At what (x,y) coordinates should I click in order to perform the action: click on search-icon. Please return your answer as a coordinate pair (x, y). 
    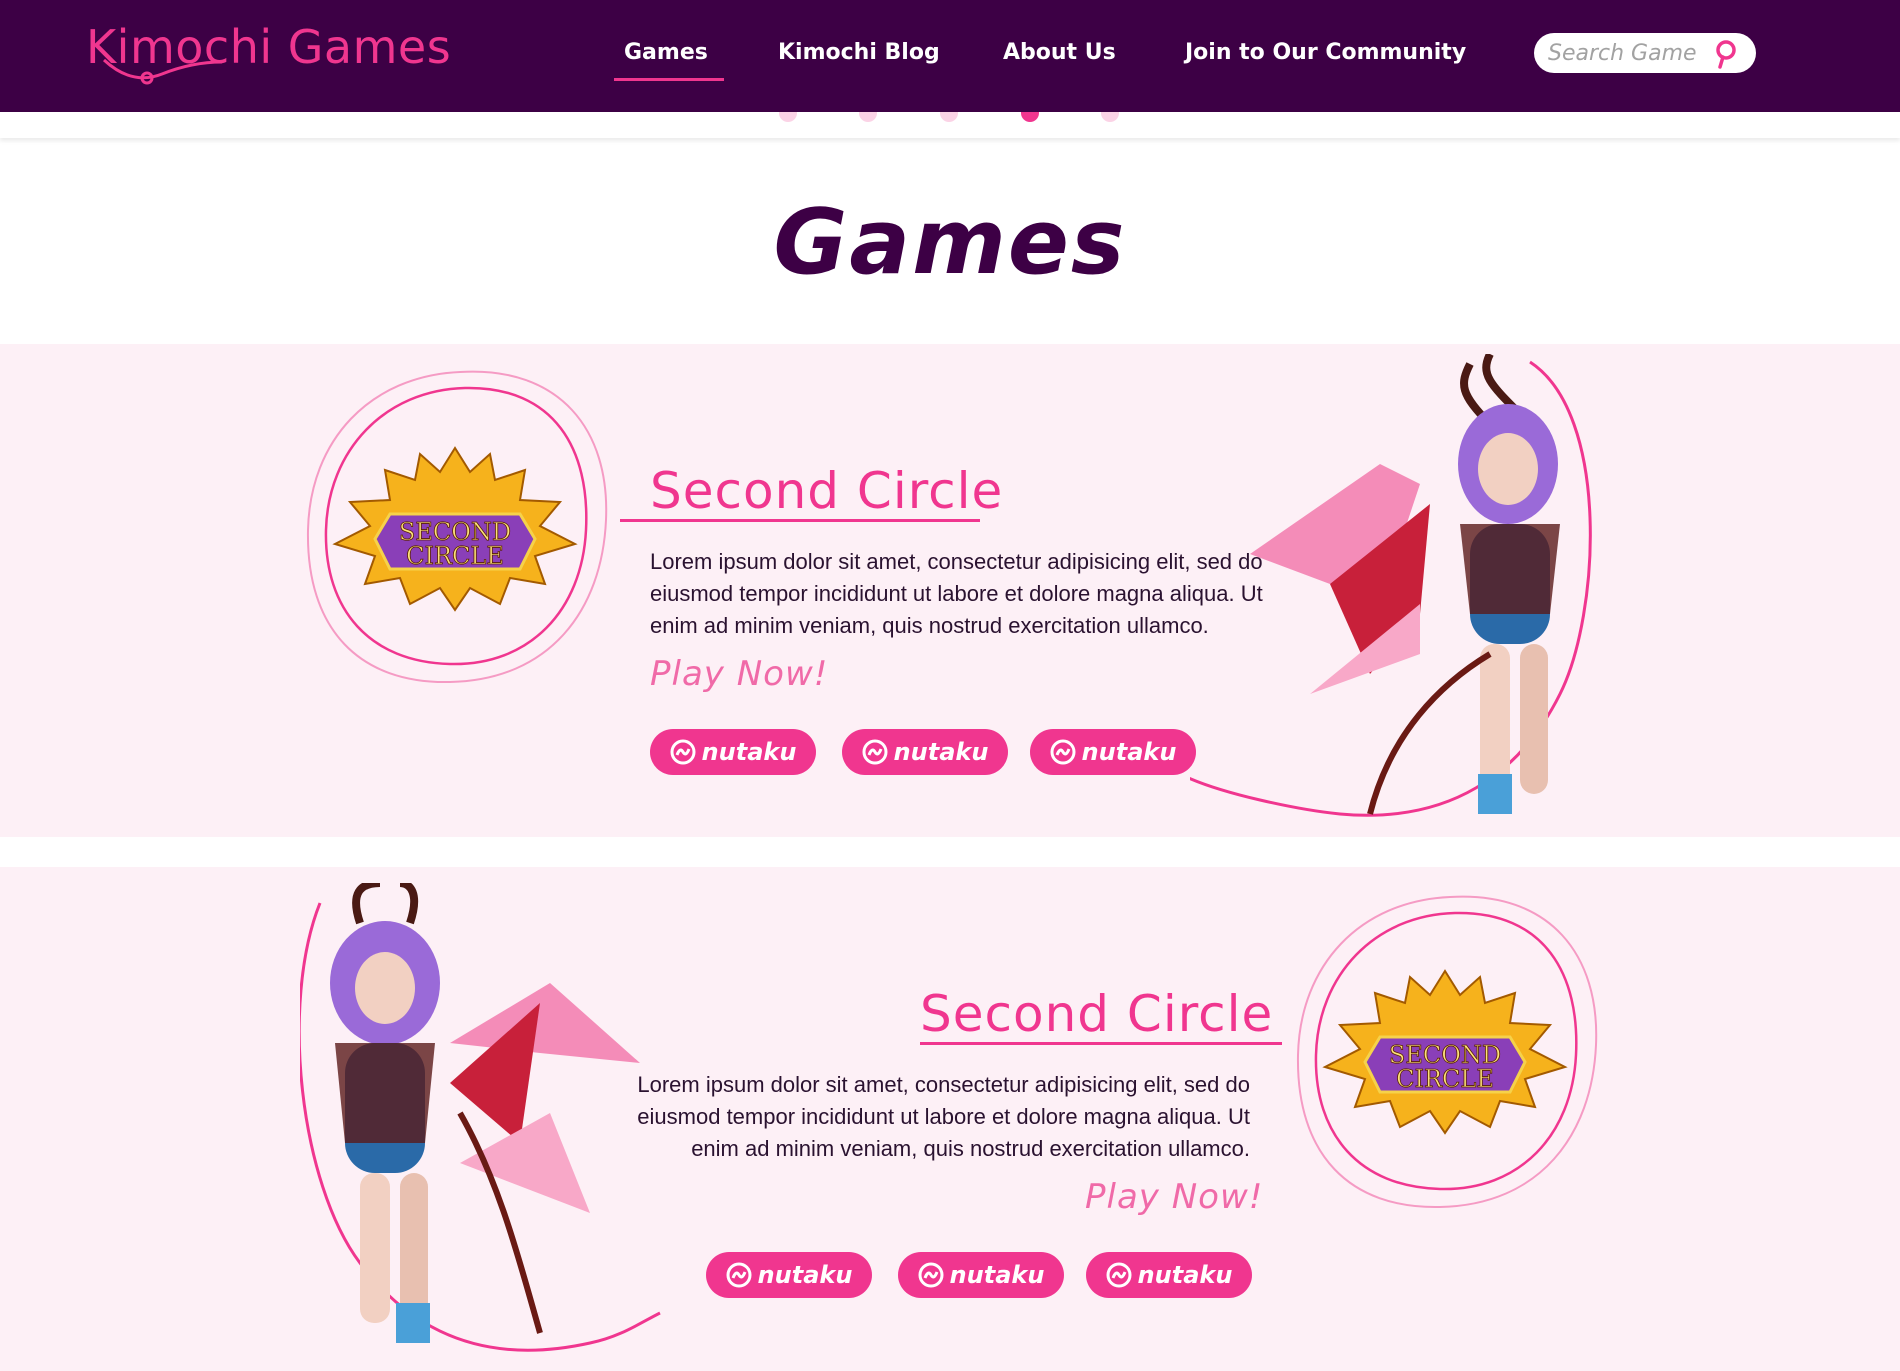
    Looking at the image, I should click on (1726, 54).